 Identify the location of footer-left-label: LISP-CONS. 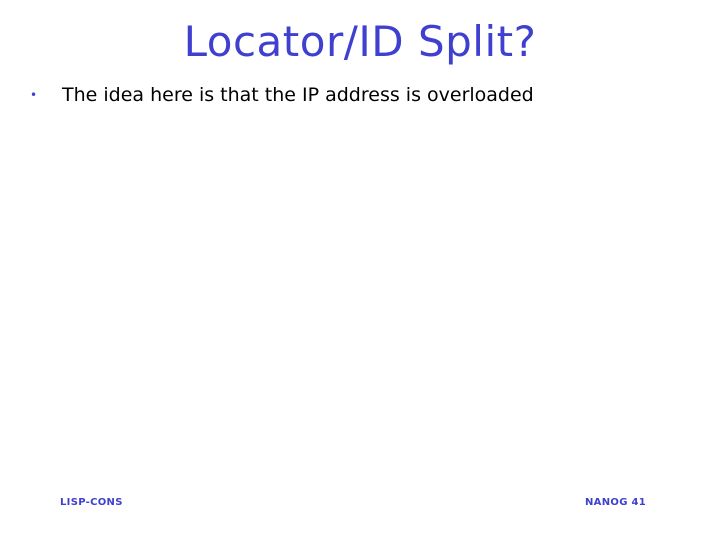
(91, 502).